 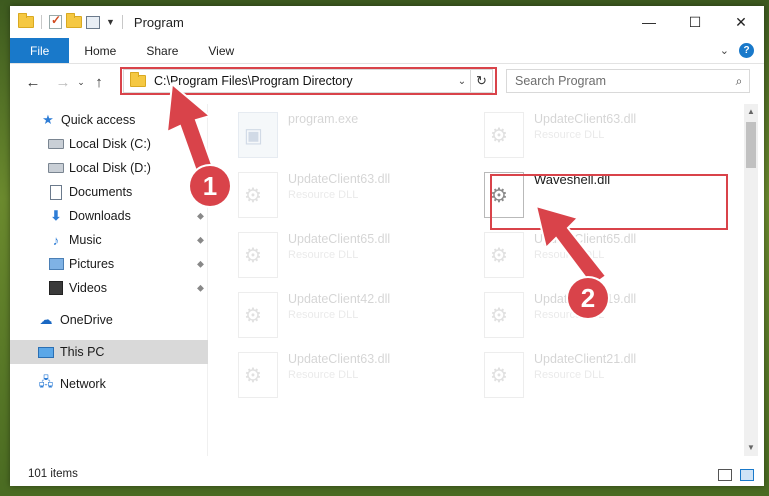 I want to click on window-controls: — ☐ ✕, so click(x=695, y=22).